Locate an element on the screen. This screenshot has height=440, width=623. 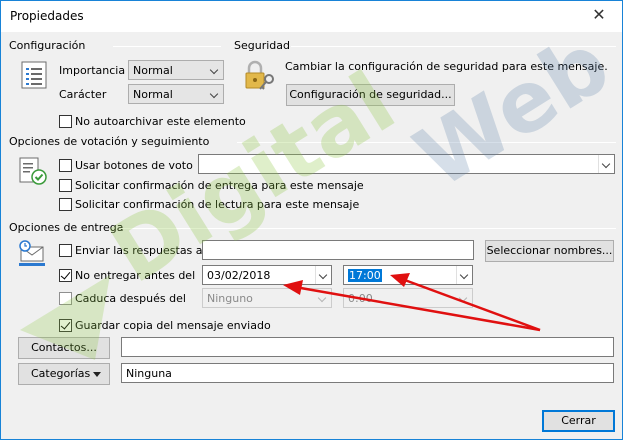
close-icon: ✕ is located at coordinates (599, 15).